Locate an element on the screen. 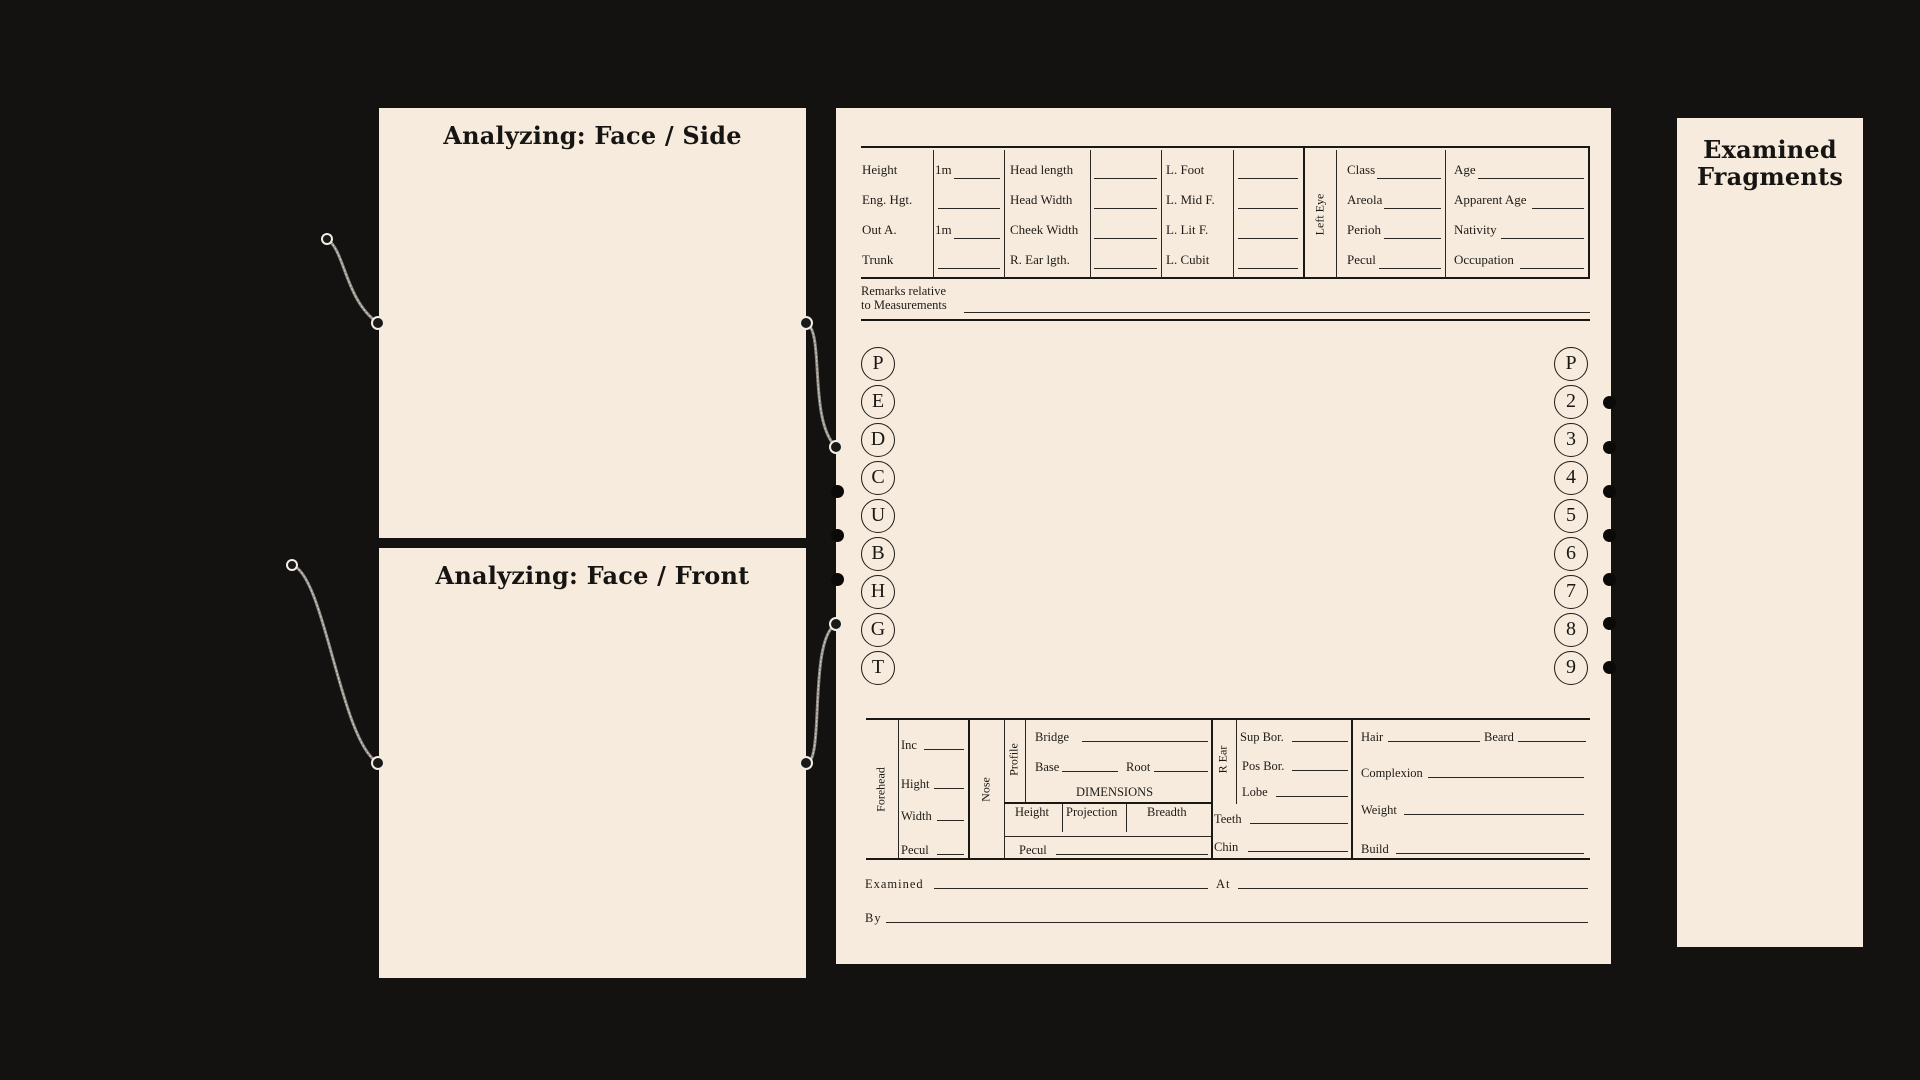 This screenshot has width=1920, height=1080. forehead-label: Forehead is located at coordinates (880, 789).